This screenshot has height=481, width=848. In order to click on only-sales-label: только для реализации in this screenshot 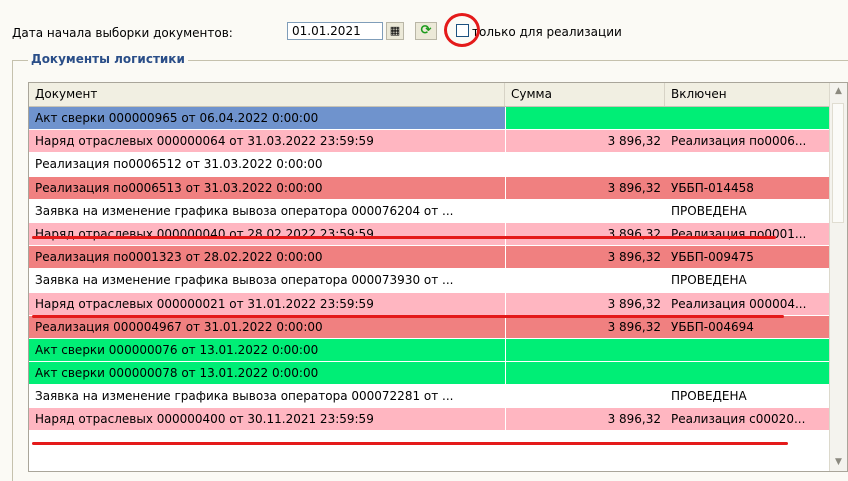, I will do `click(547, 32)`.